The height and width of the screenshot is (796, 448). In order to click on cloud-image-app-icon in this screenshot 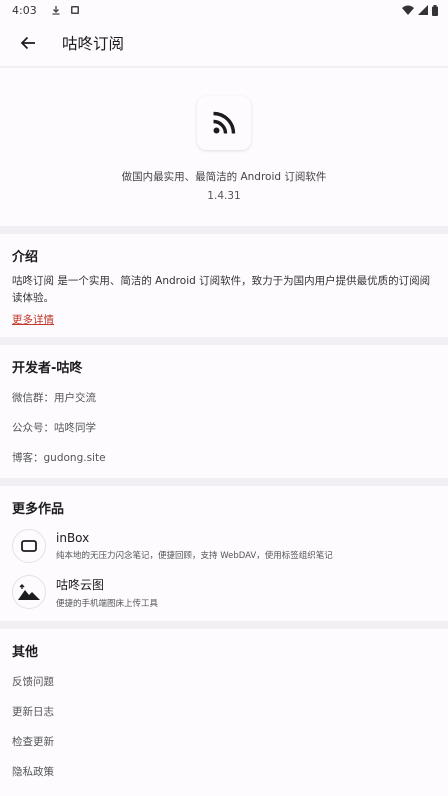, I will do `click(29, 592)`.